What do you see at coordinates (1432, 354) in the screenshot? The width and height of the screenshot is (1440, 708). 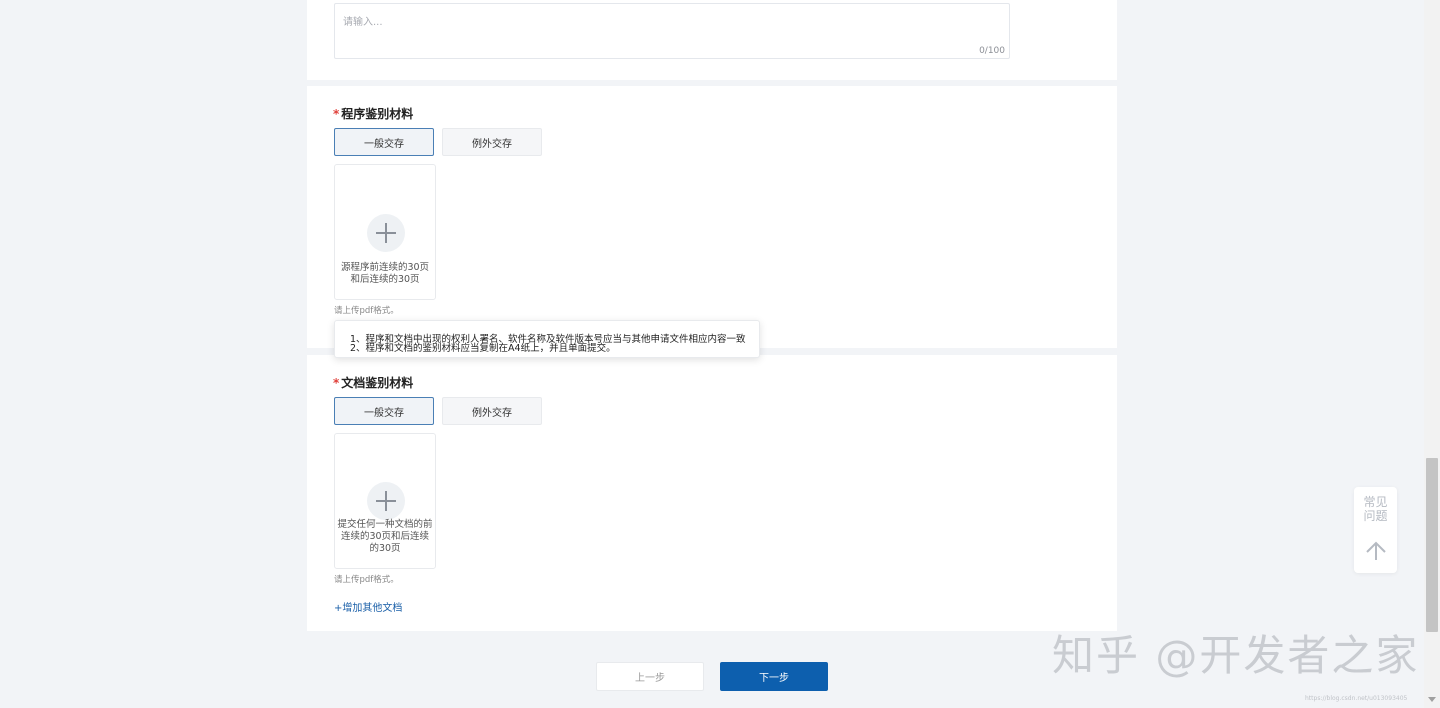 I see `page-scrollbar` at bounding box center [1432, 354].